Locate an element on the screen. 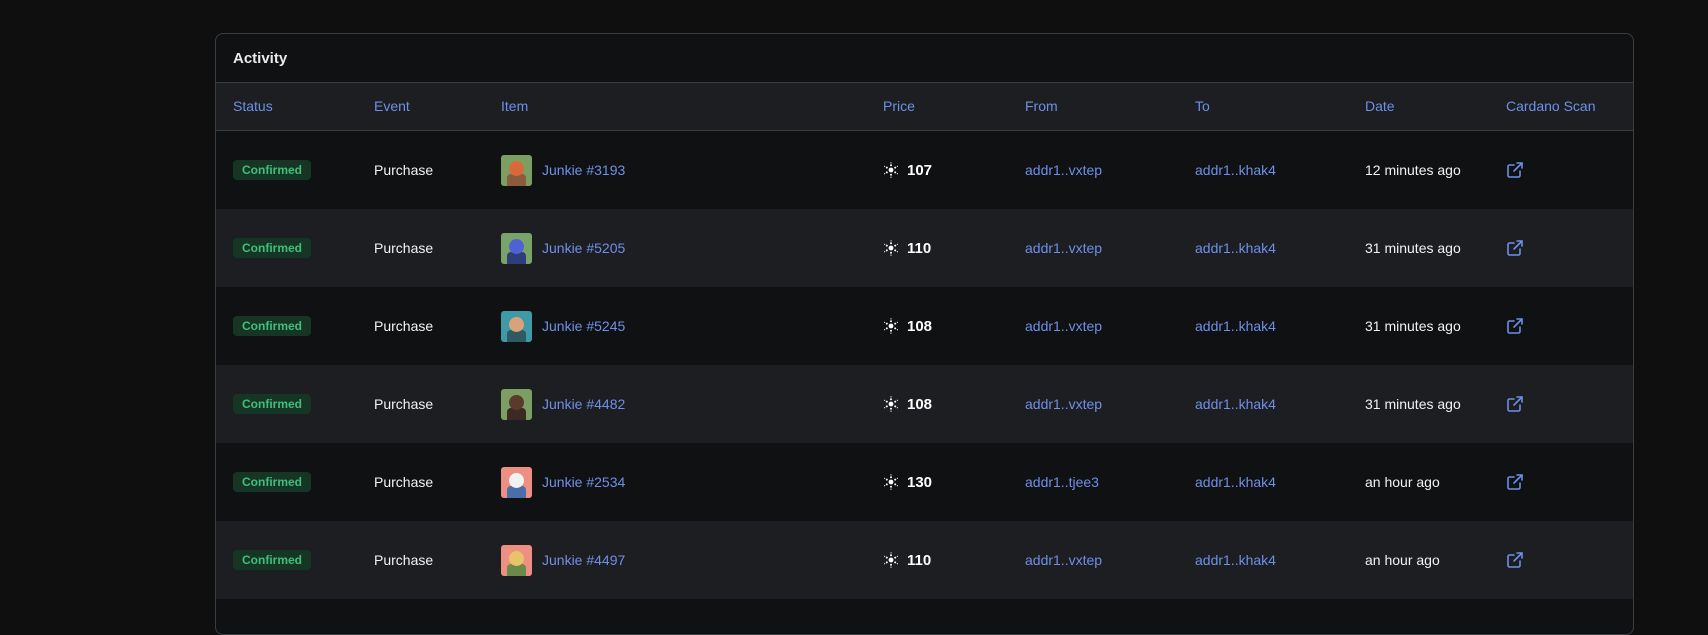 This screenshot has height=635, width=1708. item-cell: Junkie #3193 is located at coordinates (563, 170).